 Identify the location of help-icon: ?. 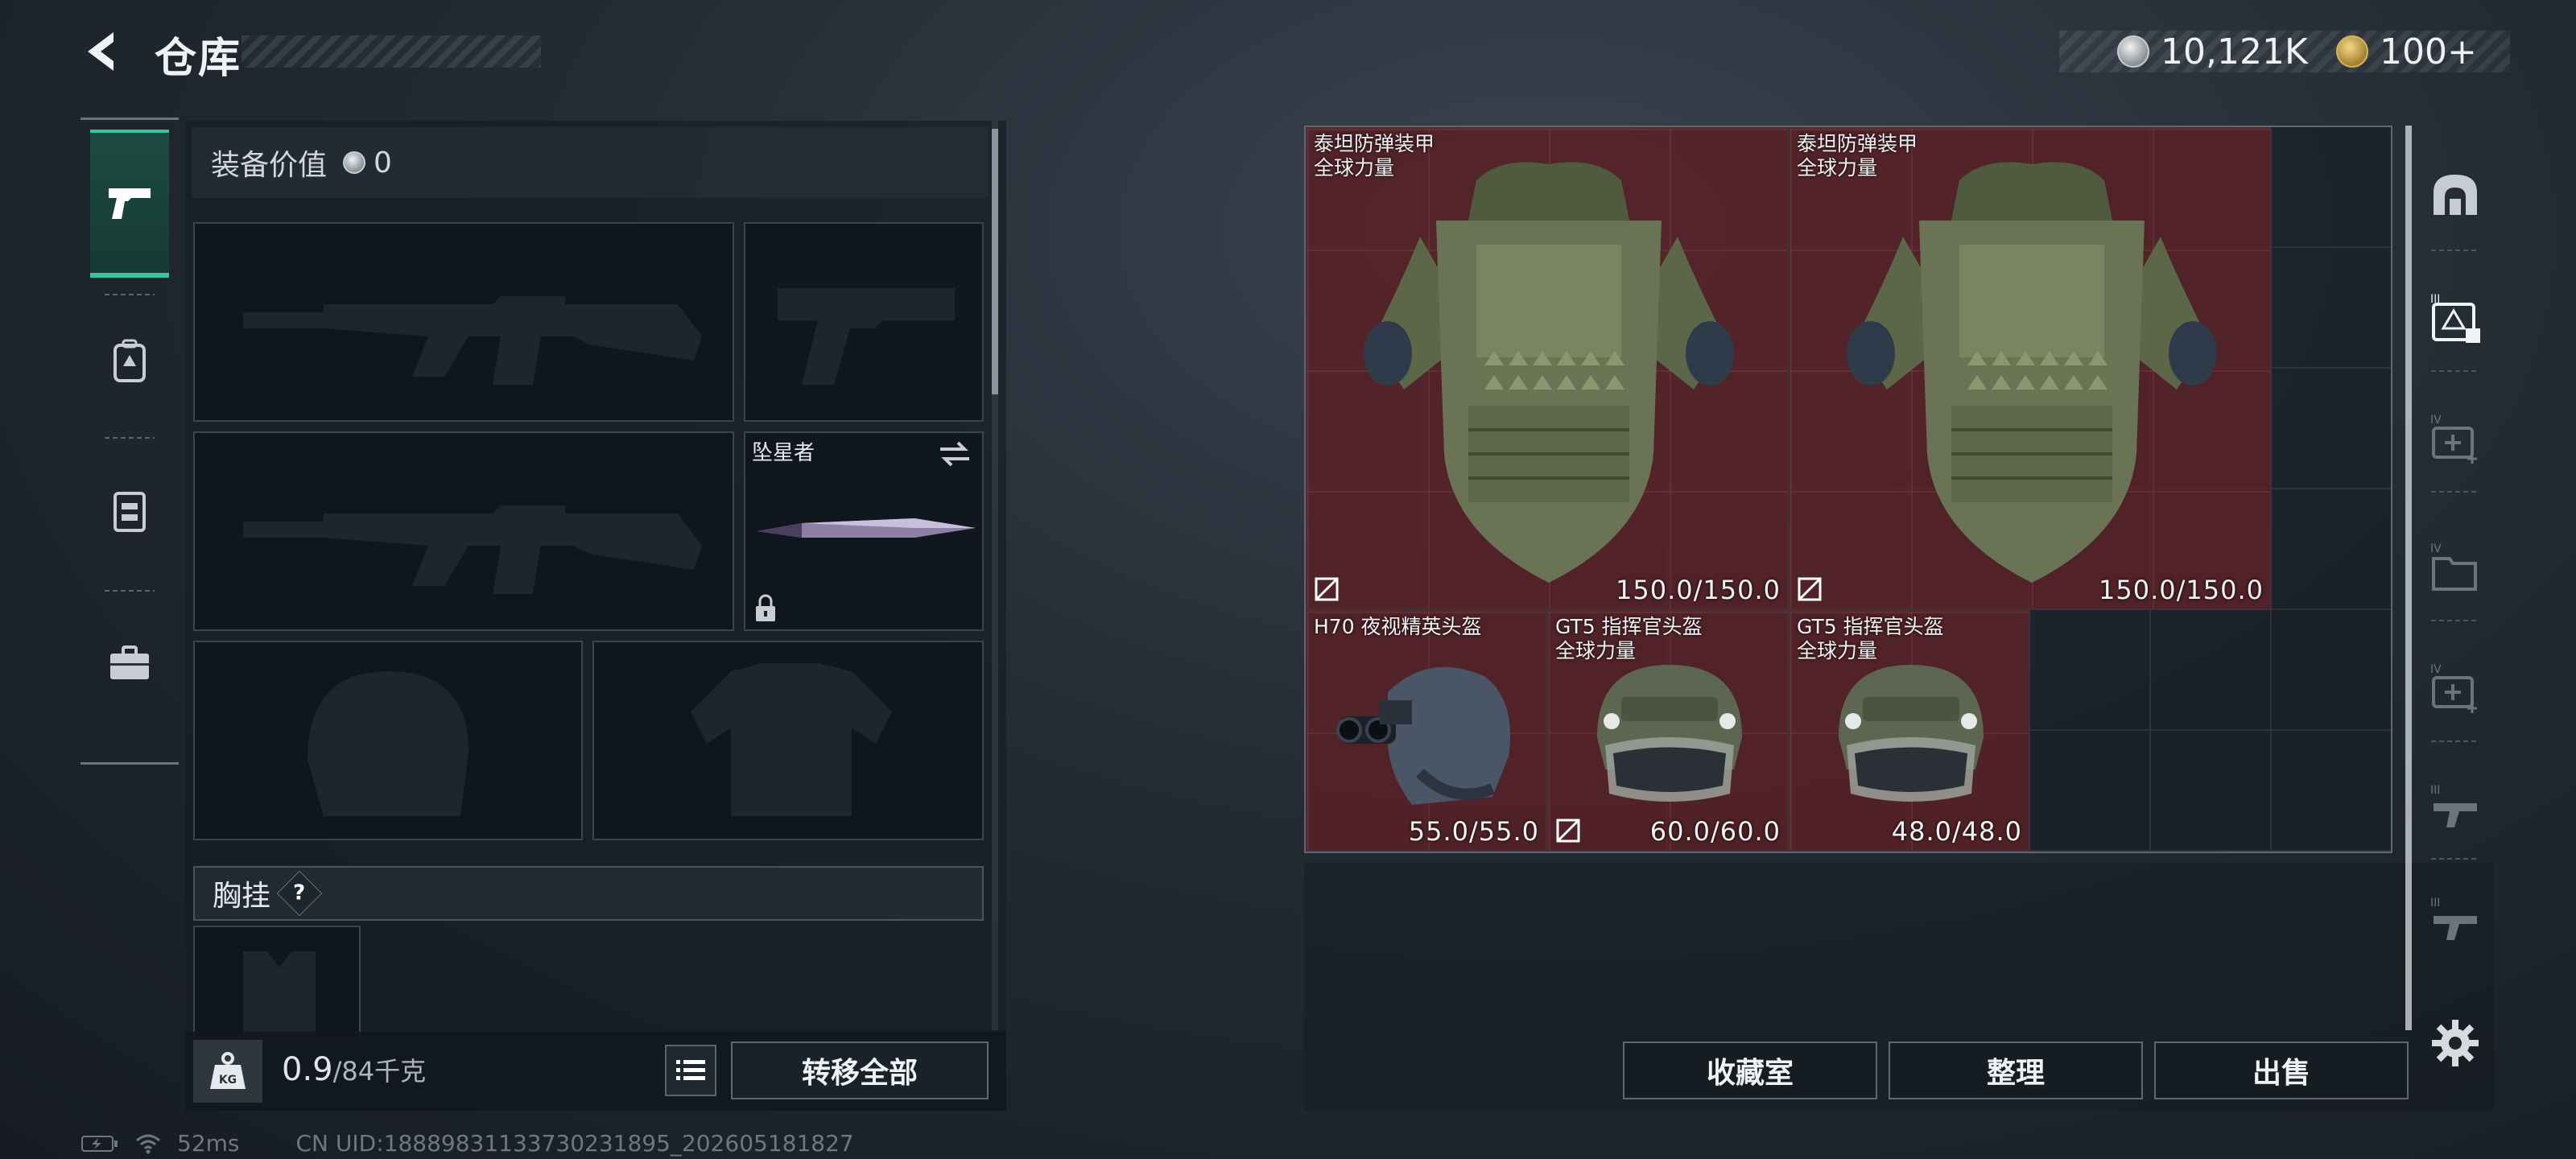
(299, 893).